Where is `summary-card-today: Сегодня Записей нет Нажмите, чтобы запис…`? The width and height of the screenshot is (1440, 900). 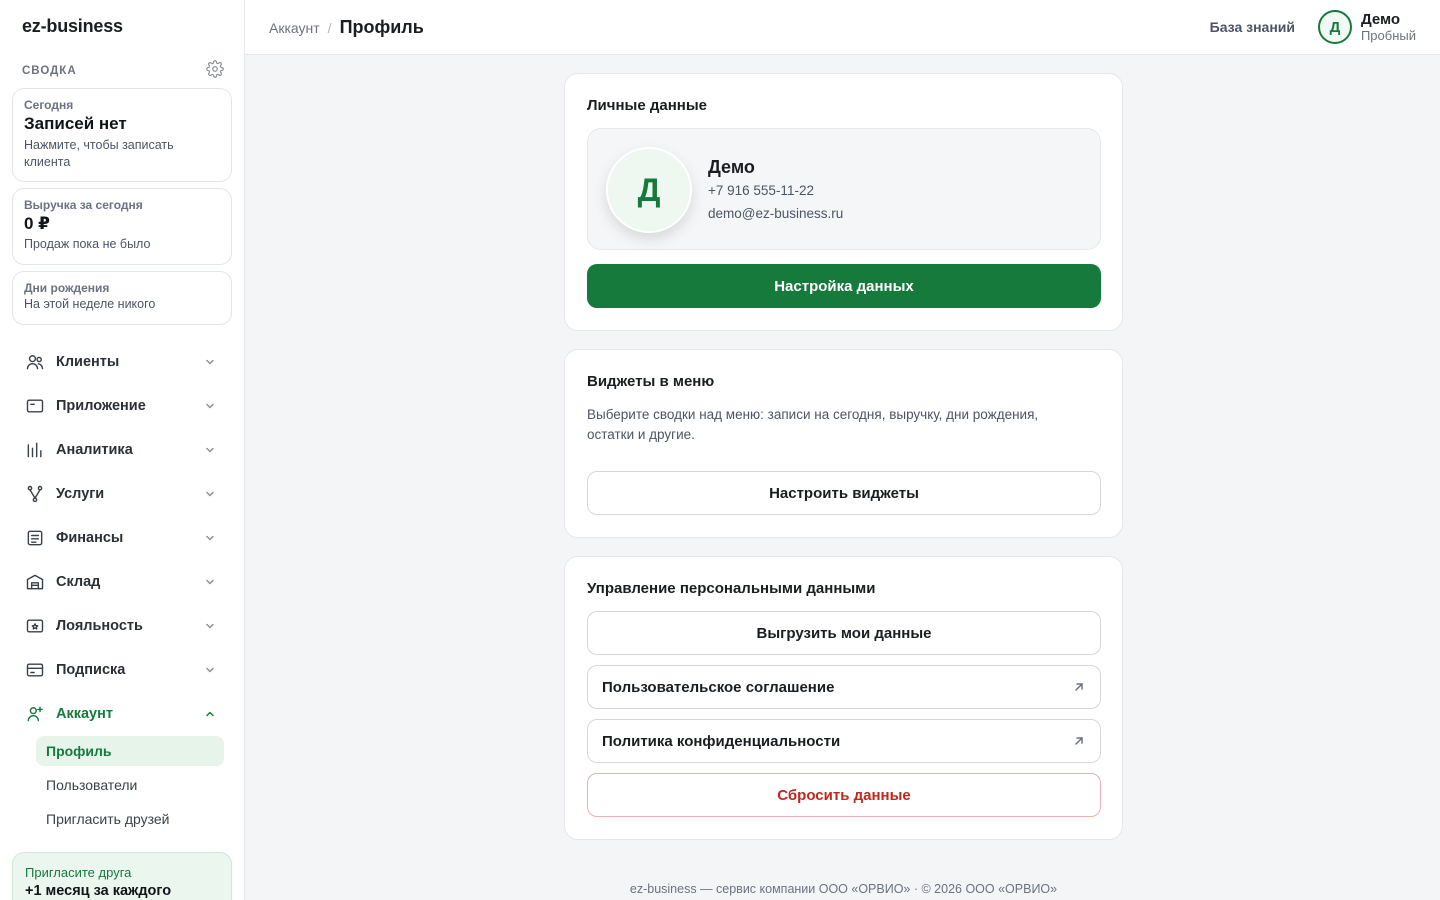 summary-card-today: Сегодня Записей нет Нажмите, чтобы запис… is located at coordinates (122, 135).